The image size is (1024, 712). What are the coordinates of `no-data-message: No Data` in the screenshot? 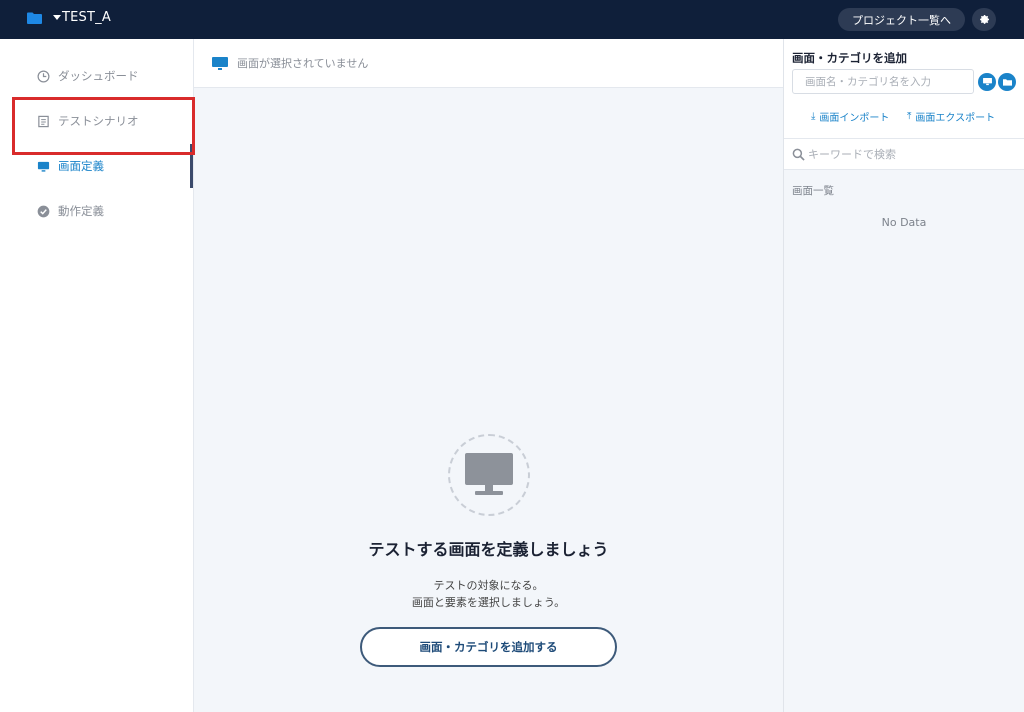 It's located at (904, 222).